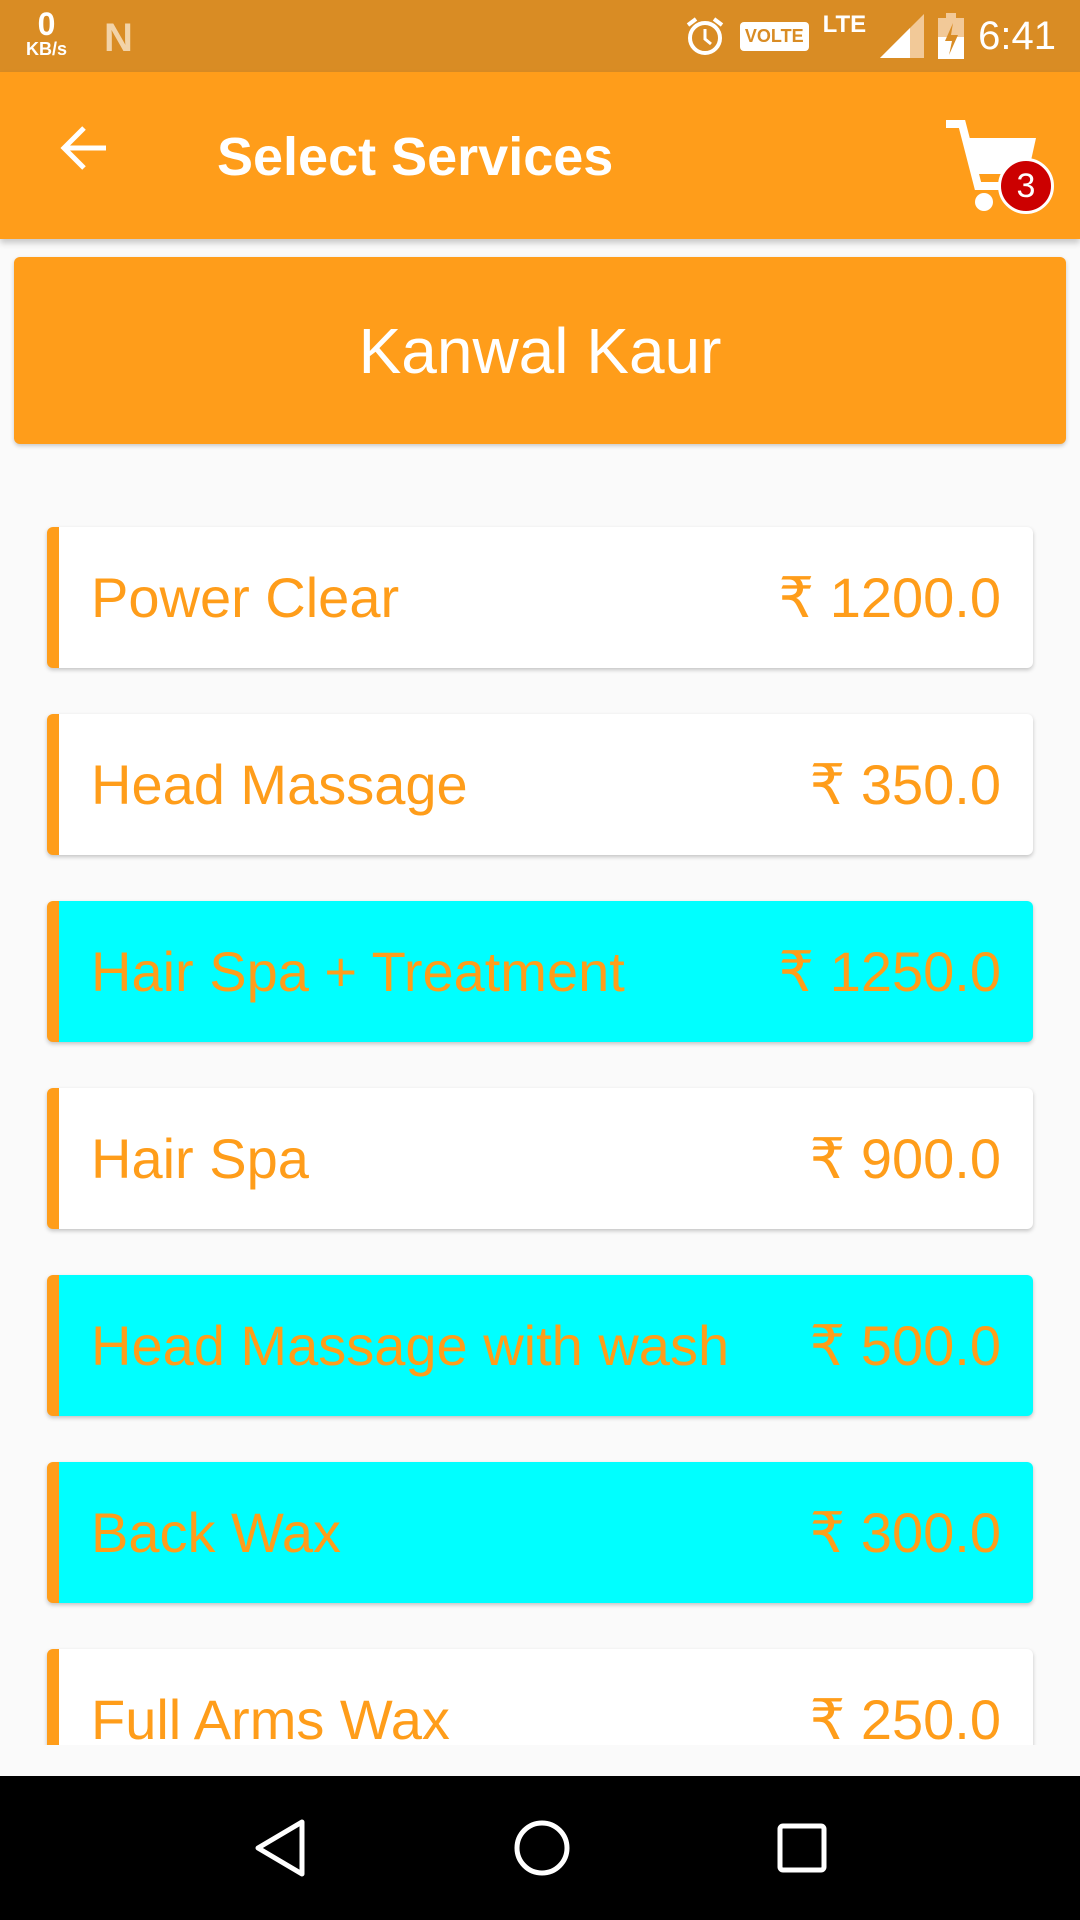 The image size is (1080, 1920). I want to click on signal-icon, so click(902, 36).